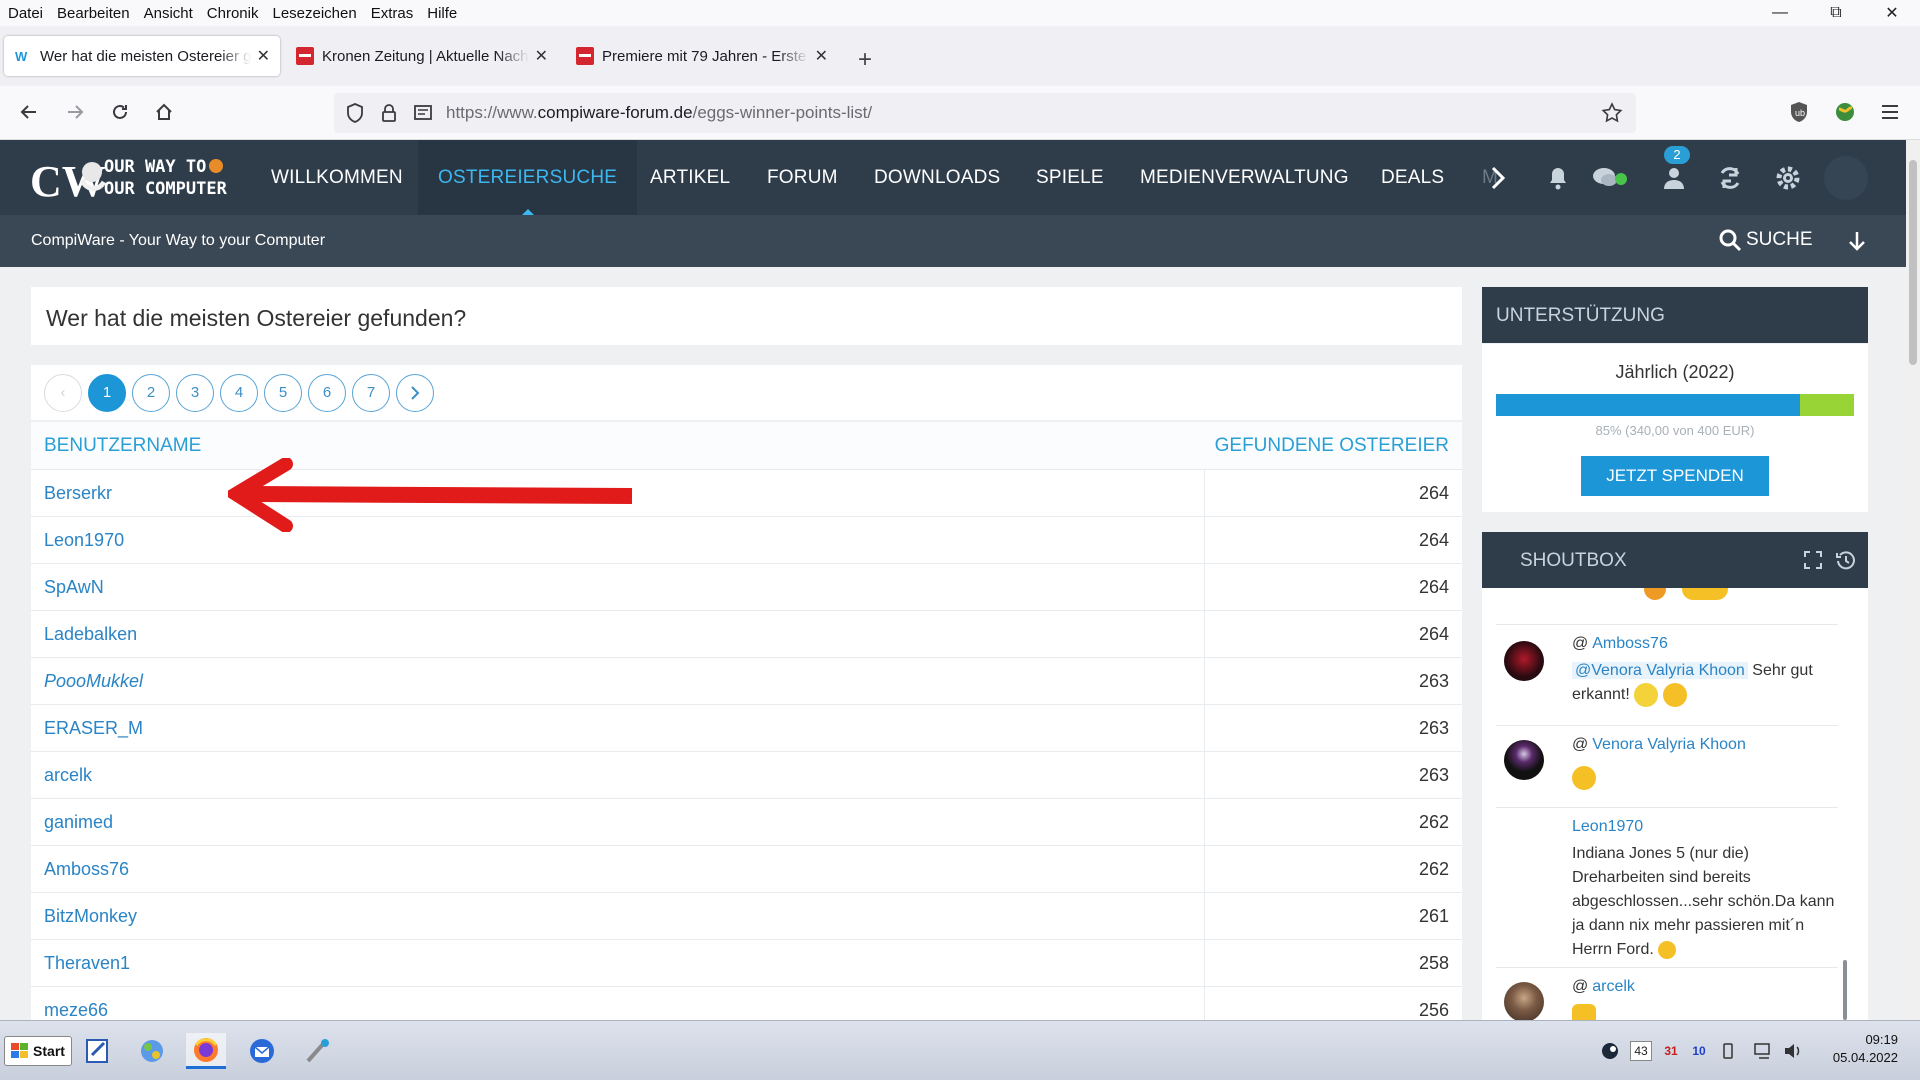 The height and width of the screenshot is (1080, 1920). I want to click on username-link: meze66, so click(76, 1010).